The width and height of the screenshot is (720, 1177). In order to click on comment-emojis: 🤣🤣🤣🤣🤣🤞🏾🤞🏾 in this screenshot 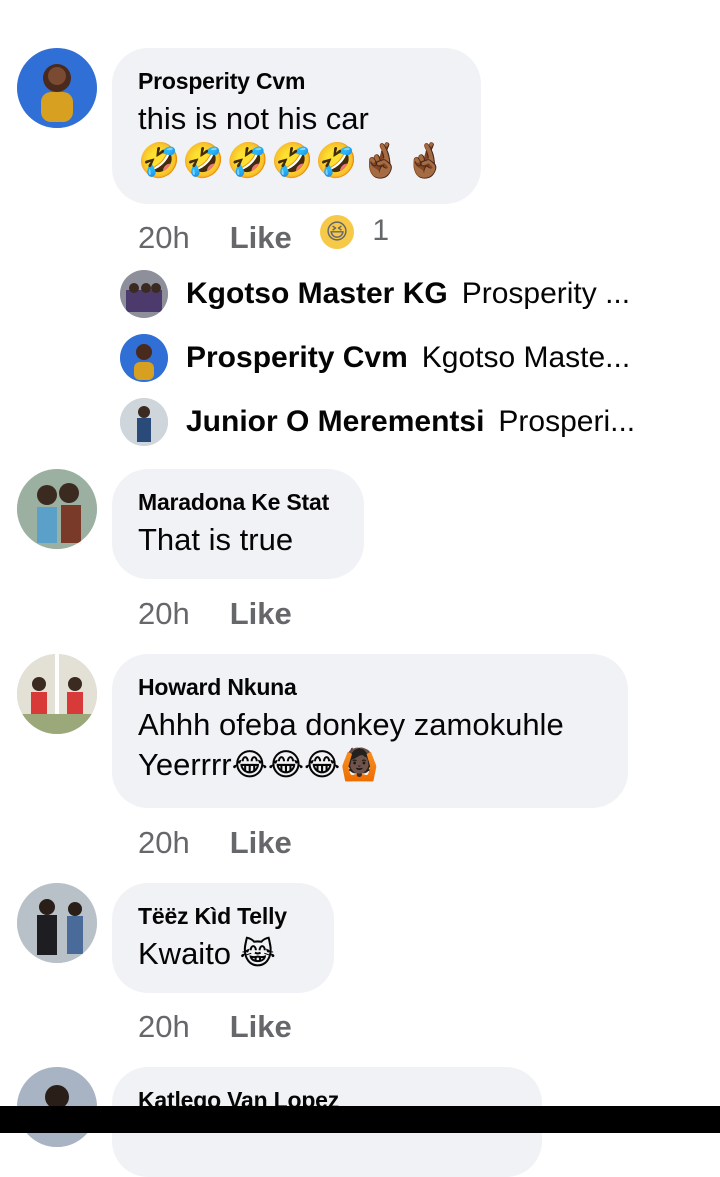, I will do `click(293, 161)`.